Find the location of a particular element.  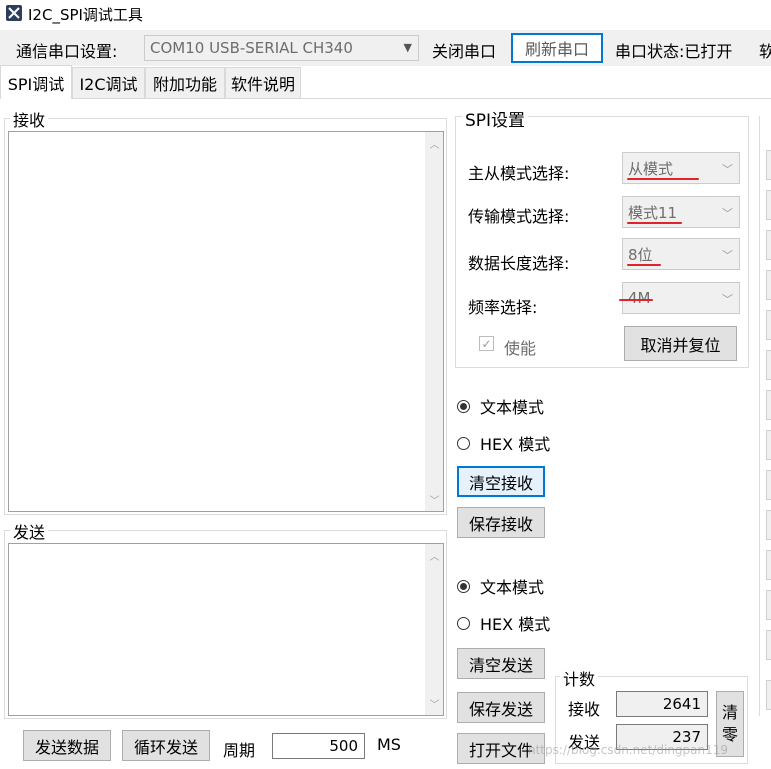

checkmark-icon: ✓ is located at coordinates (486, 343).